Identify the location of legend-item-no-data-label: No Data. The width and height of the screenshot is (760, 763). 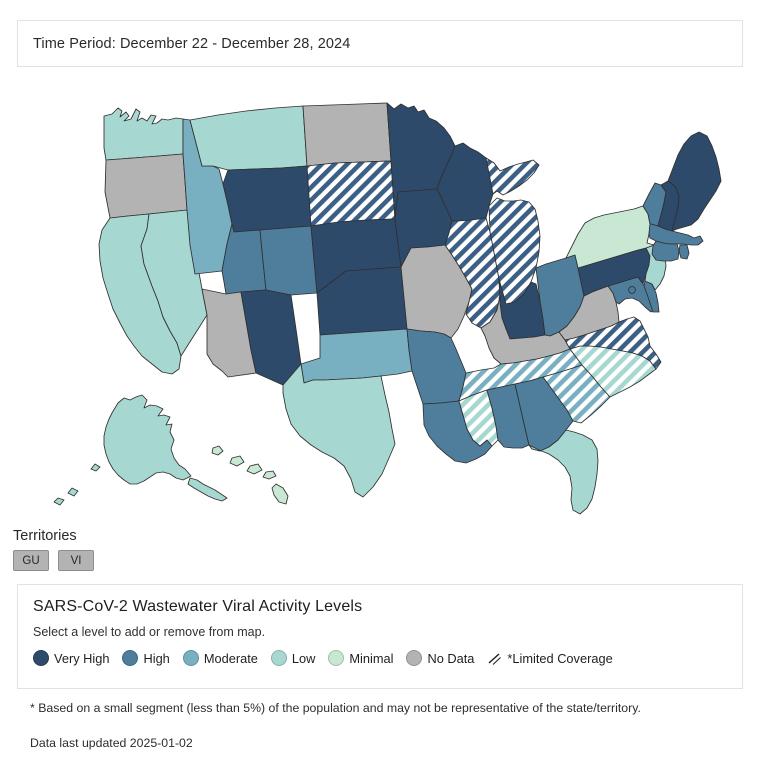
(451, 658).